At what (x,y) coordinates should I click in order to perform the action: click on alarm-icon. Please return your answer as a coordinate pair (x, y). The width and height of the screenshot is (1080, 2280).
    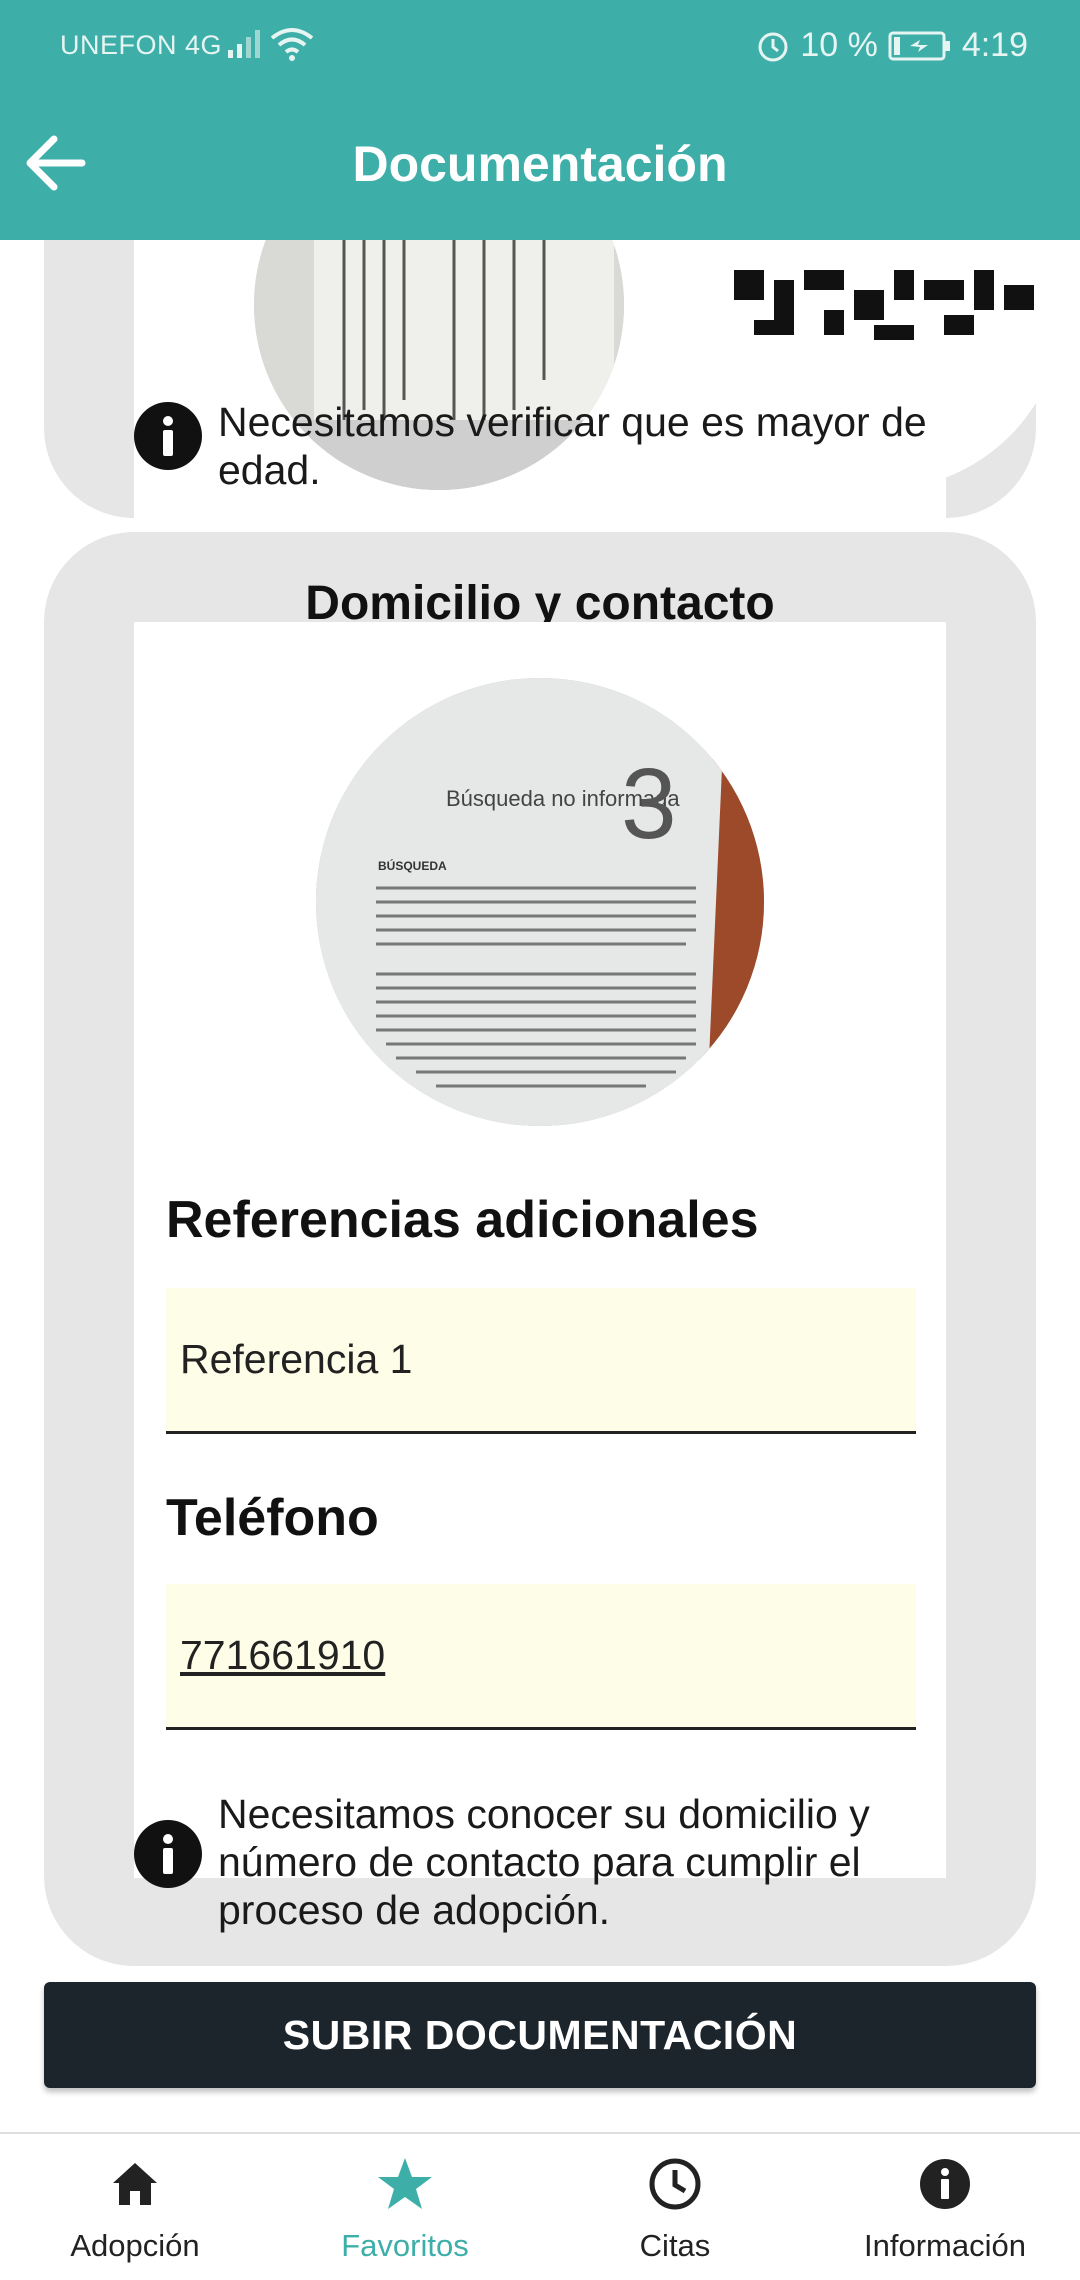
    Looking at the image, I should click on (773, 46).